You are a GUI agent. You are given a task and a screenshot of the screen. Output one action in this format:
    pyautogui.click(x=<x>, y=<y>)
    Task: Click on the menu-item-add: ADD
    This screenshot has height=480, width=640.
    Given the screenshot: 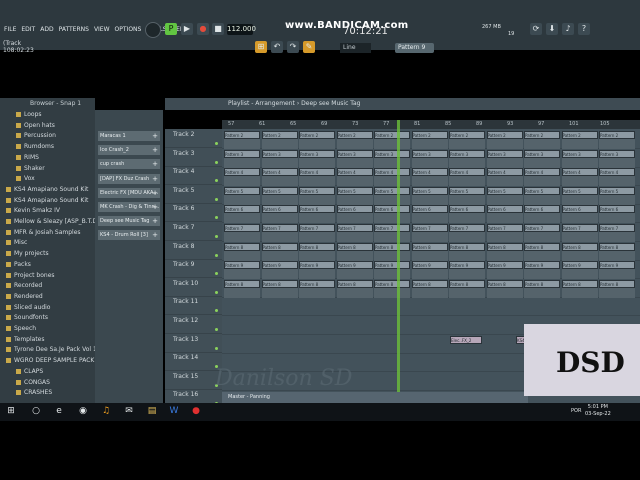 What is the action you would take?
    pyautogui.click(x=46, y=29)
    